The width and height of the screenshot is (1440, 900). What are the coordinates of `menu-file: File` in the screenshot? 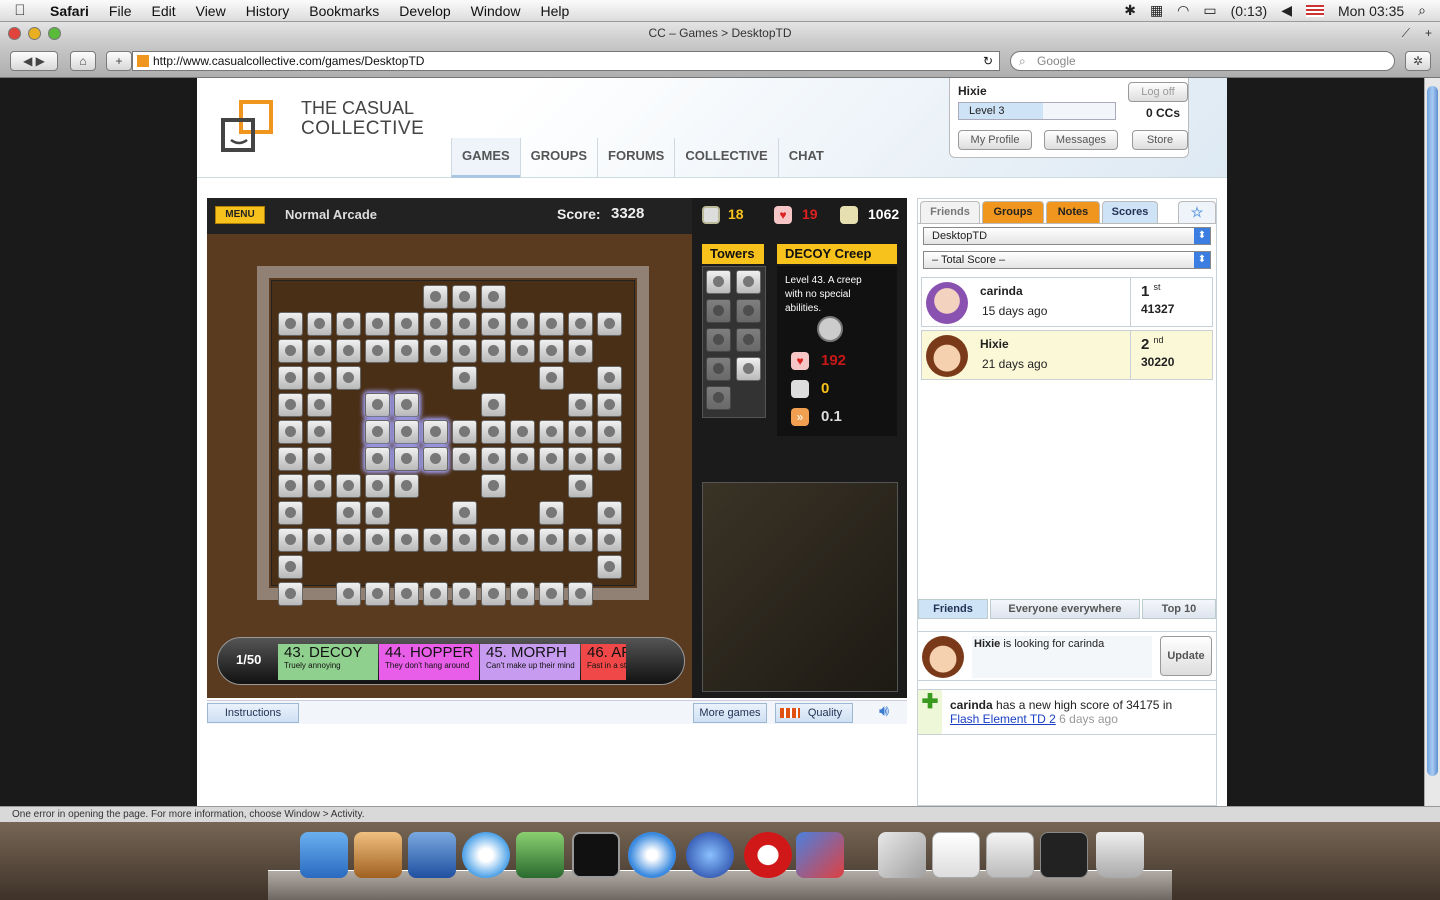 It's located at (120, 11).